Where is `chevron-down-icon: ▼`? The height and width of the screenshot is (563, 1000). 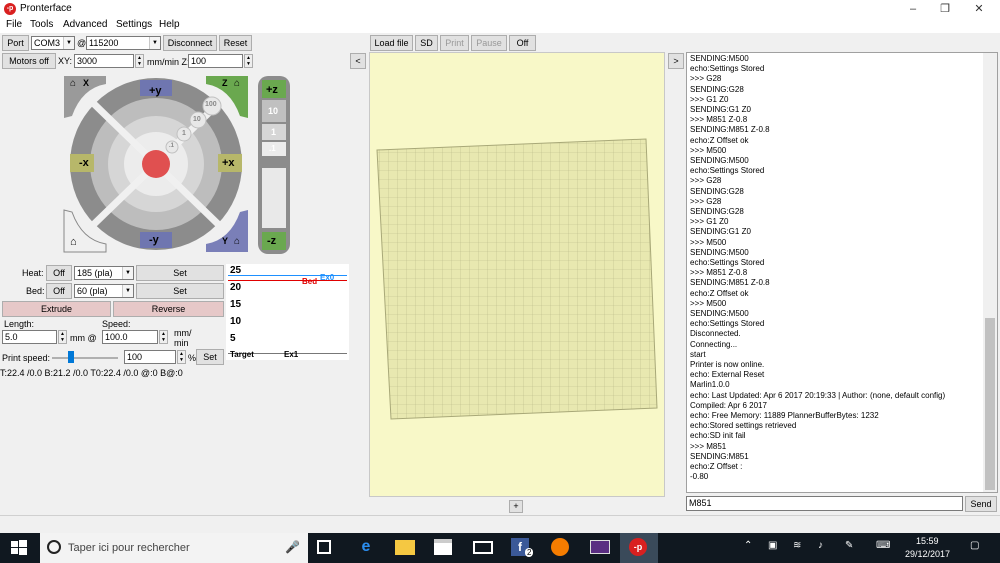
chevron-down-icon: ▼ is located at coordinates (127, 291).